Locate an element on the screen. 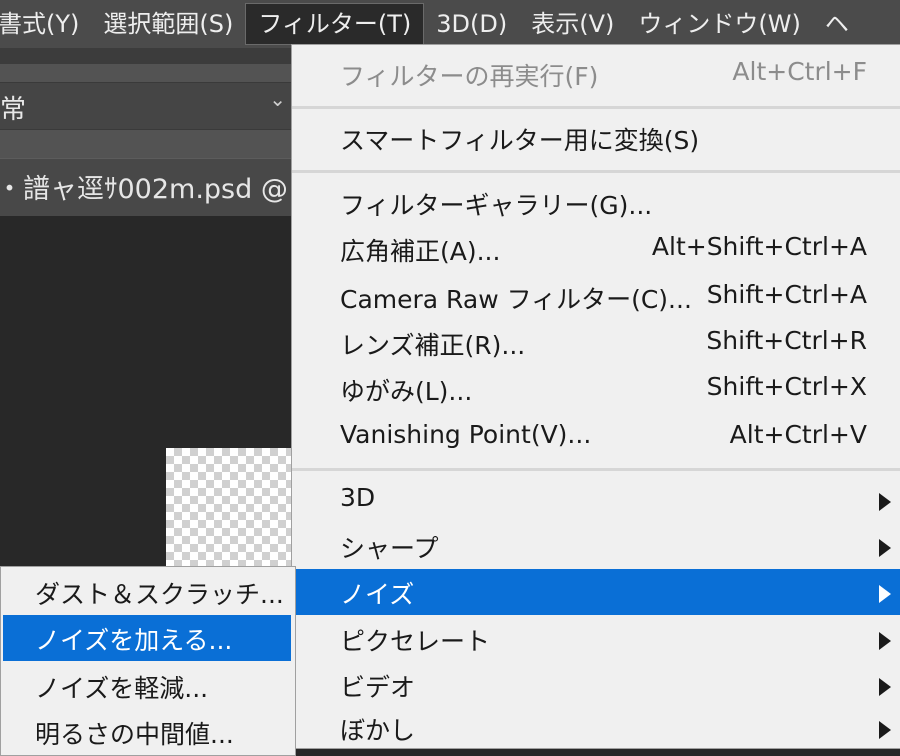  menu-item-3d: 3D is located at coordinates (596, 500).